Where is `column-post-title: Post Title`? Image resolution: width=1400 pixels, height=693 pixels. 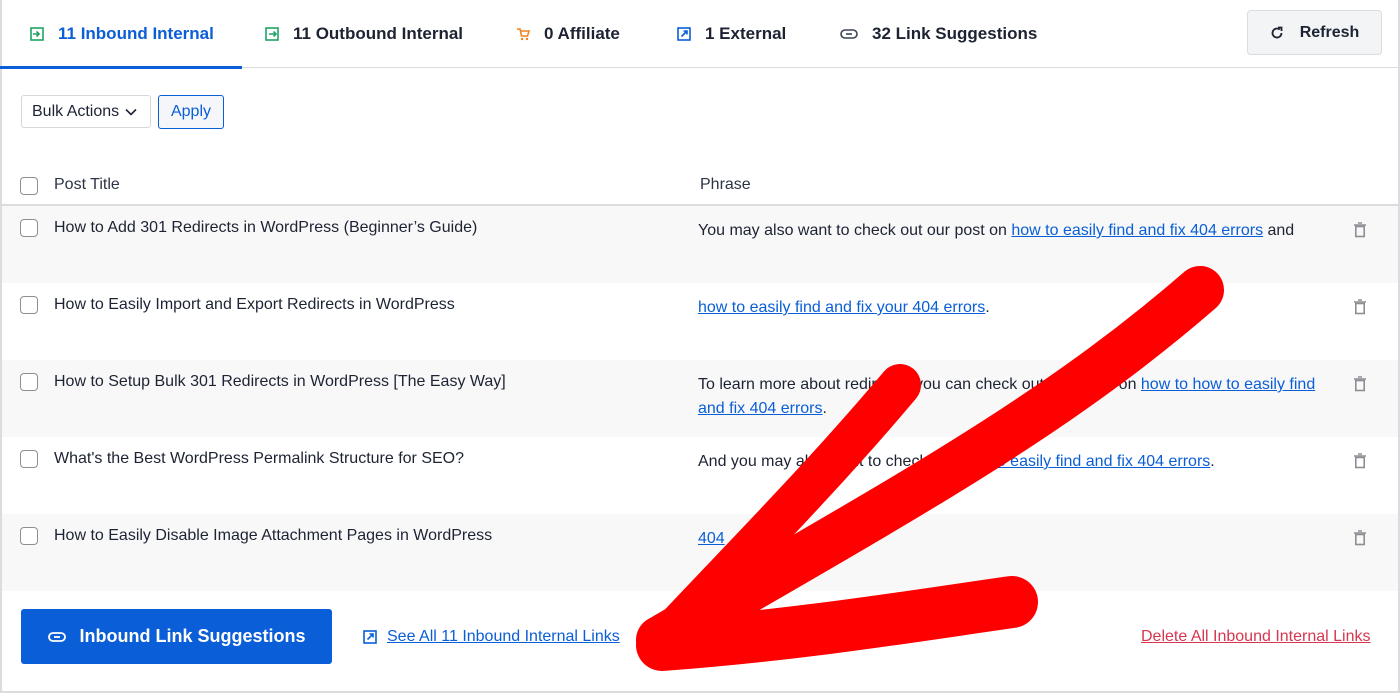
column-post-title: Post Title is located at coordinates (87, 184).